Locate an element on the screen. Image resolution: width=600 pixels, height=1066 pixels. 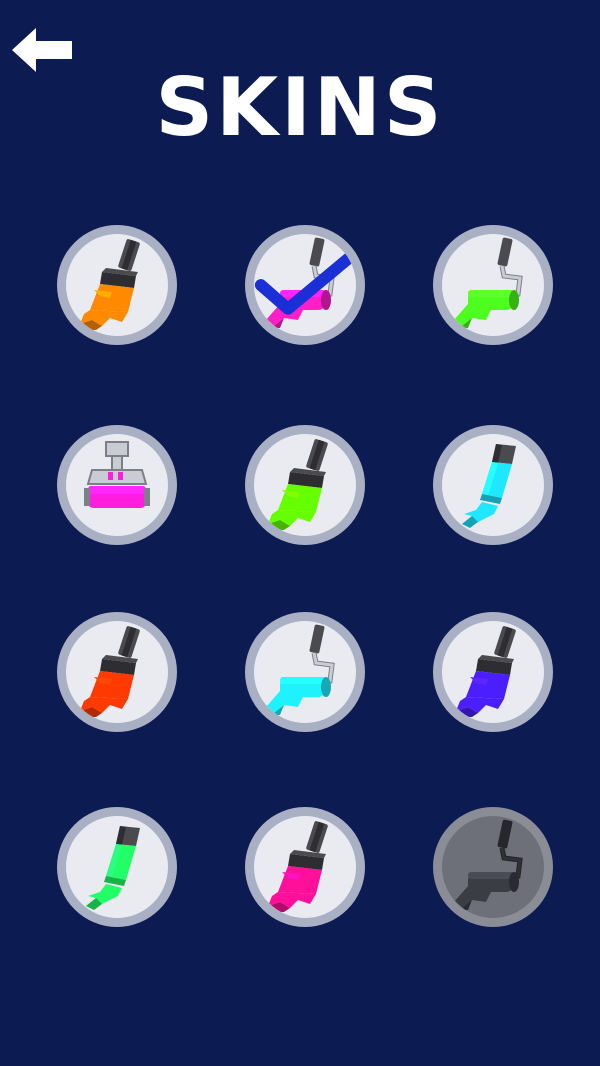
checkmark-icon is located at coordinates (305, 283).